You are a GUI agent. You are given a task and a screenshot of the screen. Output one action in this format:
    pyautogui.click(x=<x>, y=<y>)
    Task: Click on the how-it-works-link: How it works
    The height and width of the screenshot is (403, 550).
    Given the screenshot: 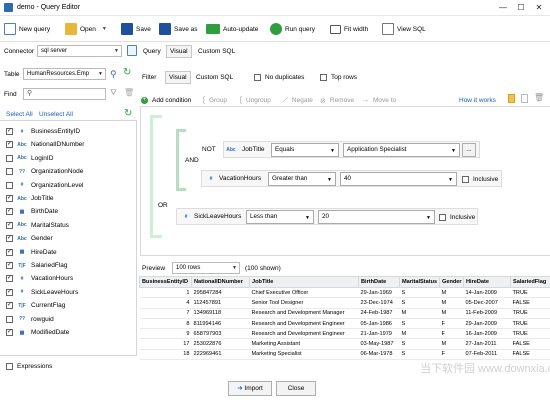 What is the action you would take?
    pyautogui.click(x=477, y=100)
    